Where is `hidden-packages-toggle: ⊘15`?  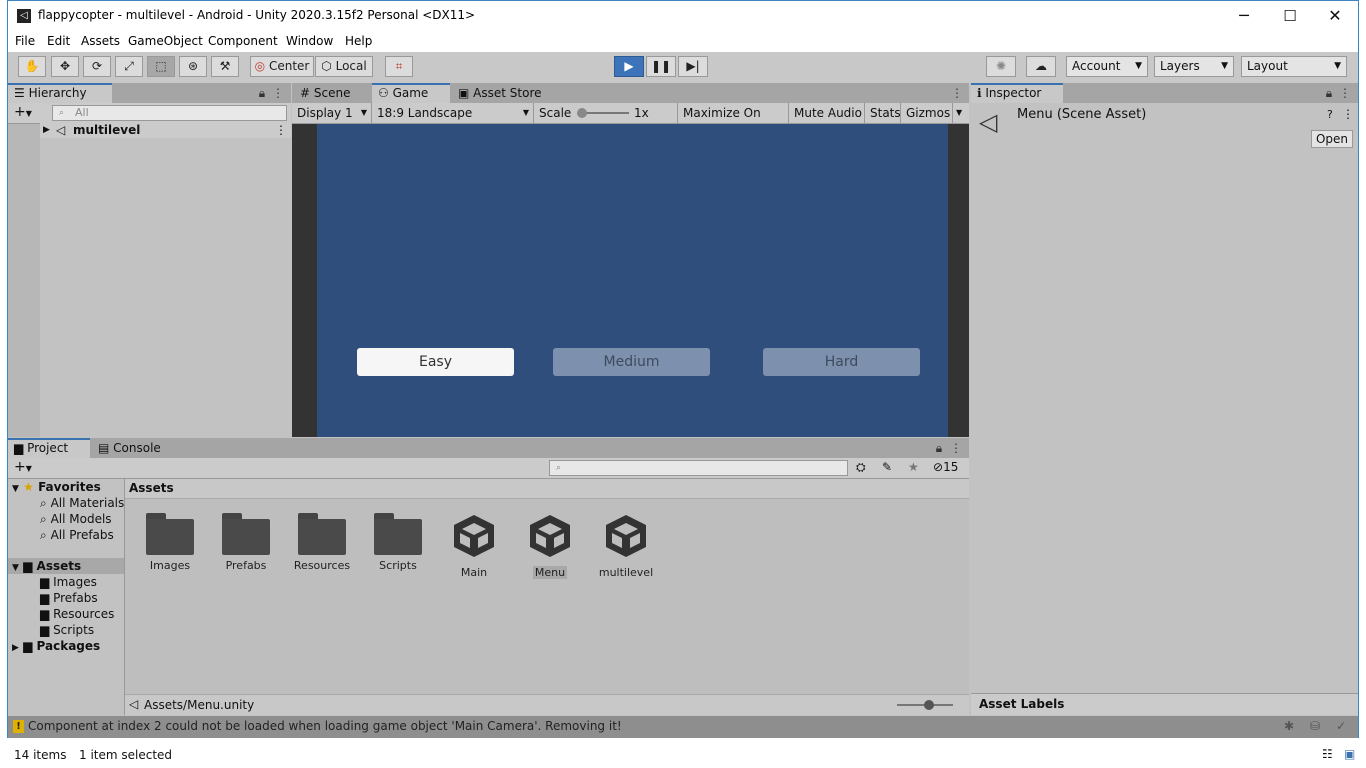
hidden-packages-toggle: ⊘15 is located at coordinates (945, 467).